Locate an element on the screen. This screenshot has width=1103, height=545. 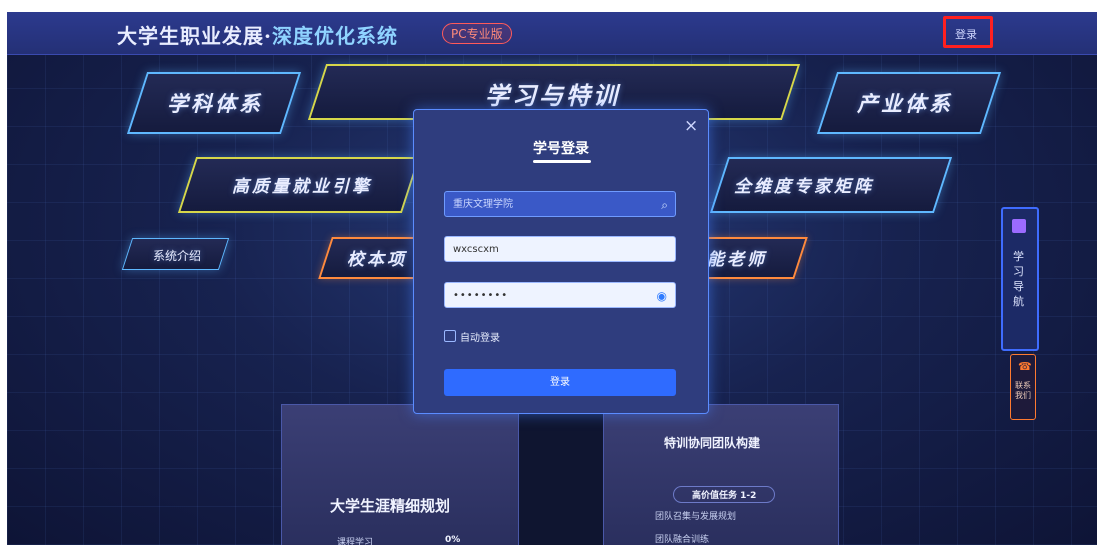
panel-employment-label: 高质量就业引擎 is located at coordinates (302, 187).